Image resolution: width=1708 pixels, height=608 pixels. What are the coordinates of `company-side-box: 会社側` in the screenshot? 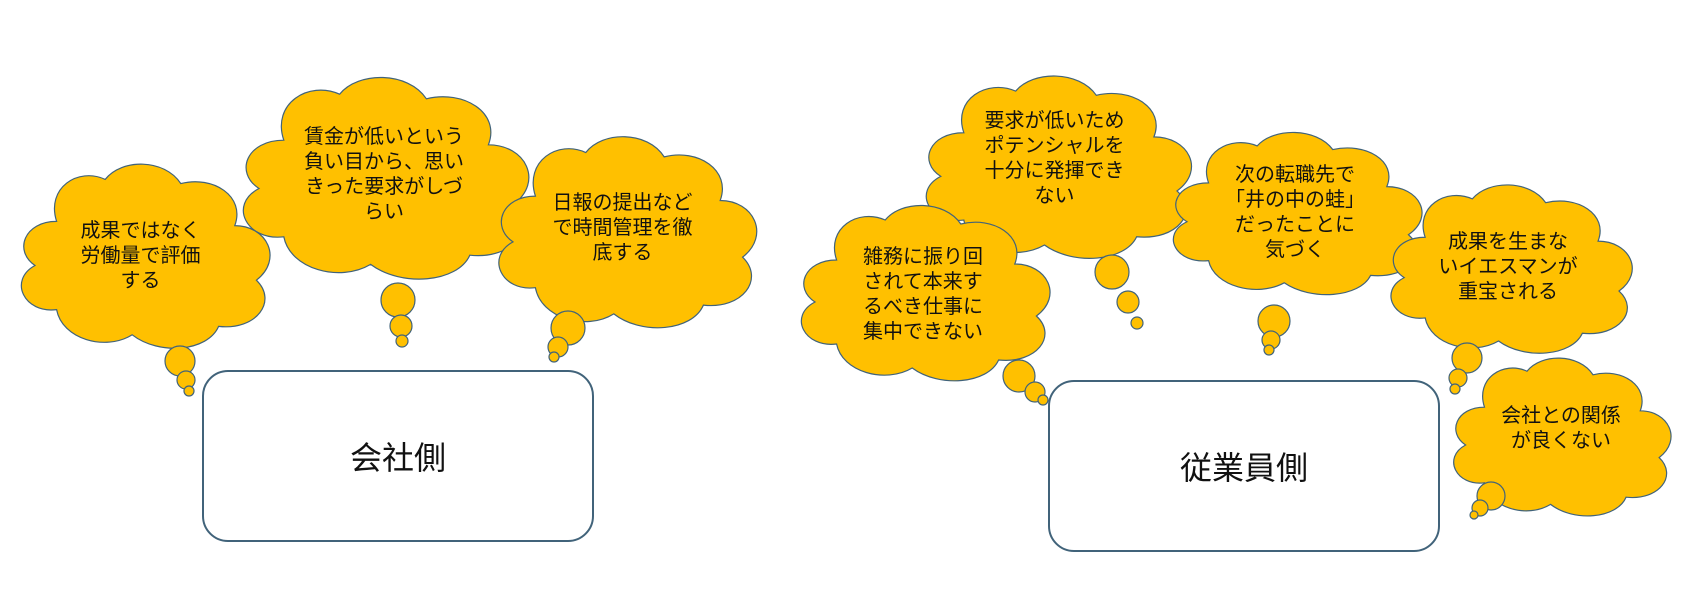 It's located at (398, 456).